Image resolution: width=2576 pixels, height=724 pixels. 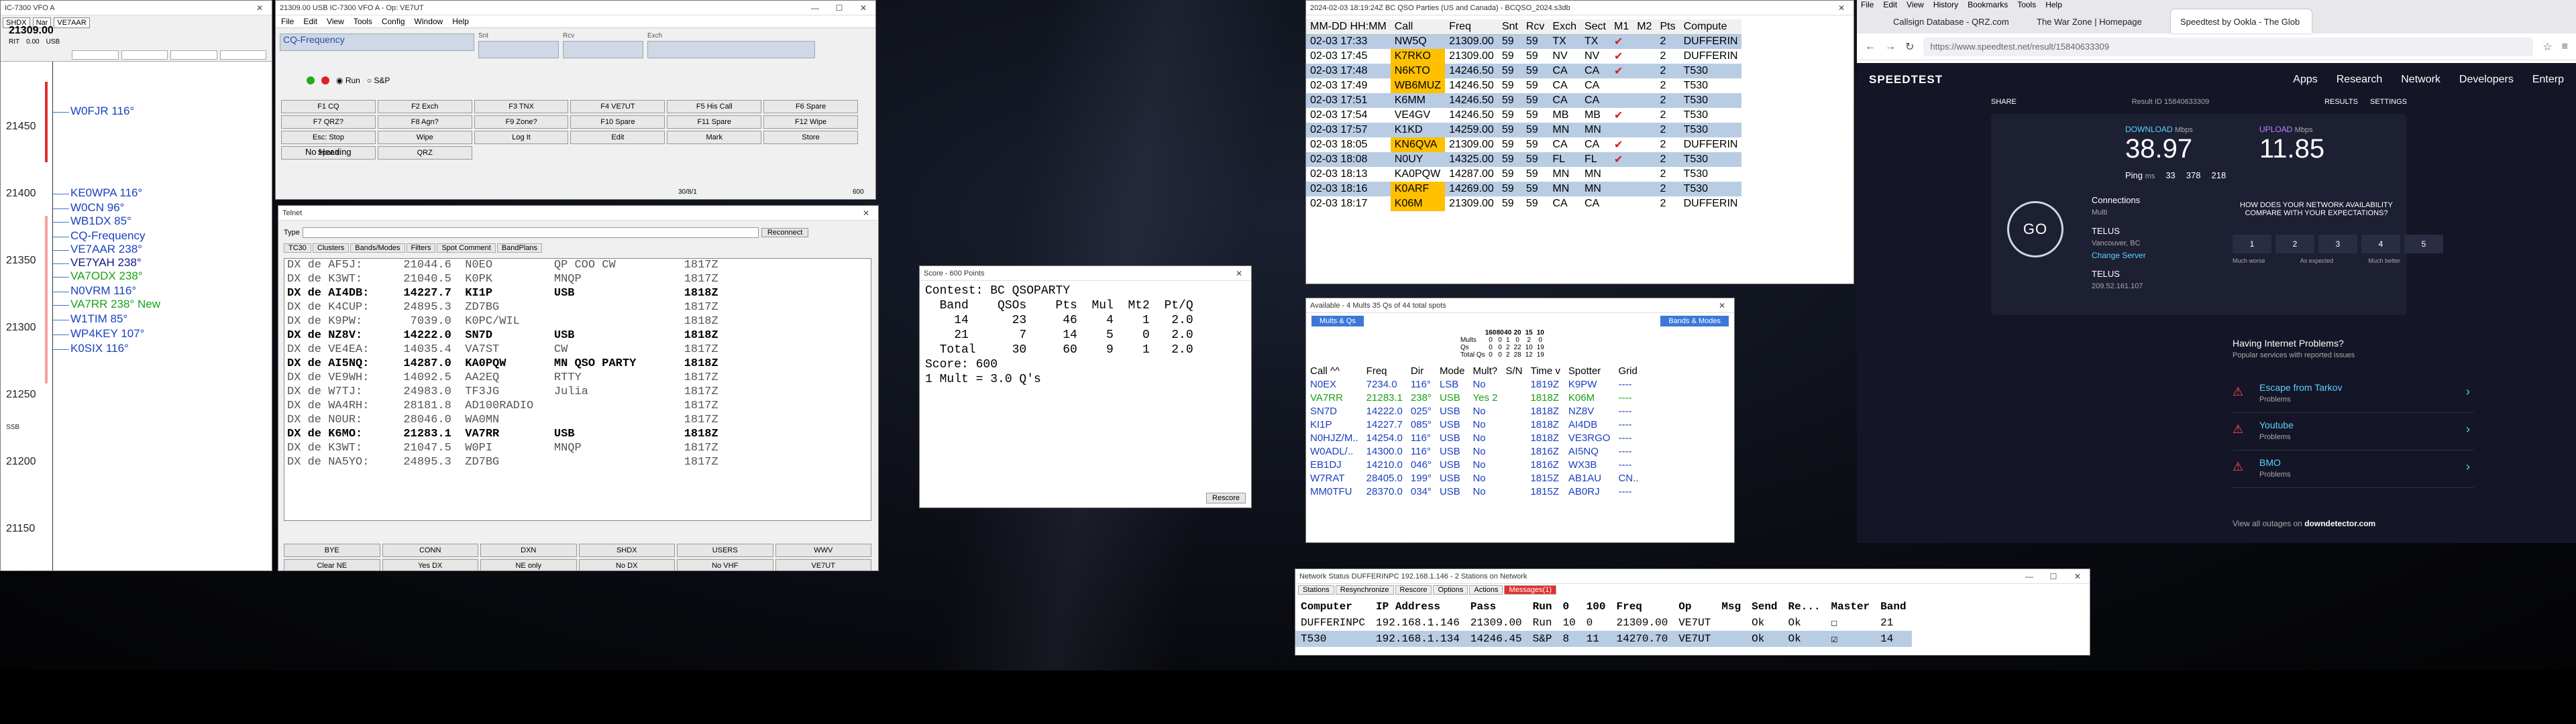 What do you see at coordinates (1524, 130) in the screenshot?
I see `table-row: 02-03 17:57 K1KD 14259.00 59 59 MN MN 2 T530` at bounding box center [1524, 130].